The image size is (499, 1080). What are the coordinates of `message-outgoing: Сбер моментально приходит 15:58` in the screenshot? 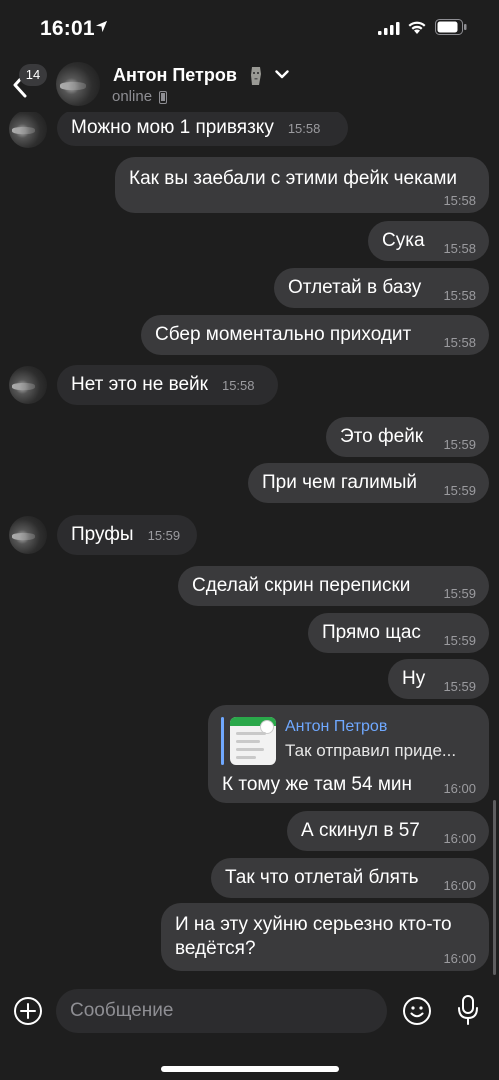 It's located at (315, 335).